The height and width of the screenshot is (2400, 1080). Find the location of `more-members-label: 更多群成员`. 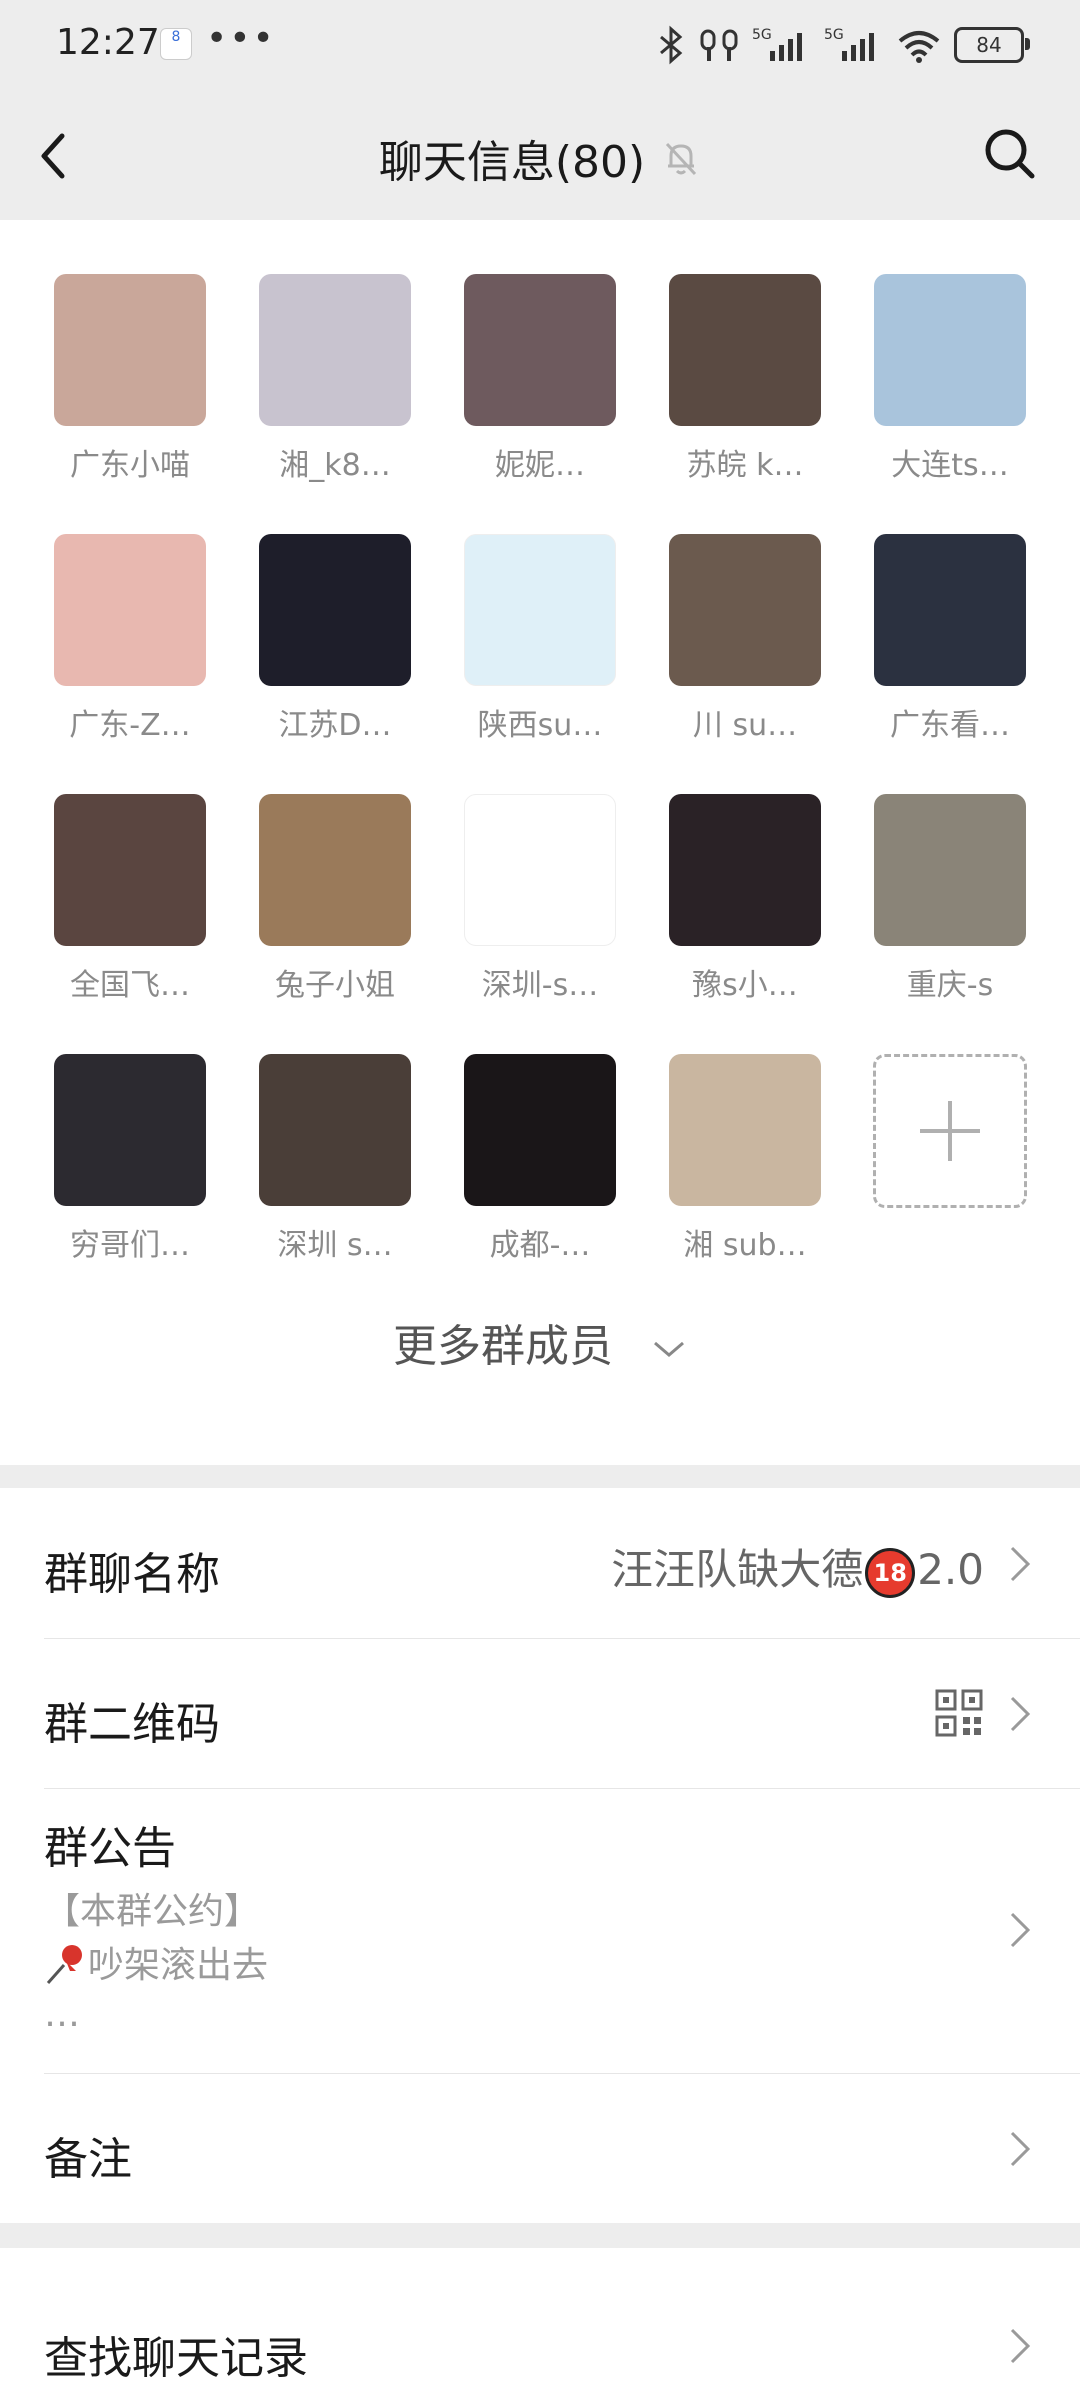

more-members-label: 更多群成员 is located at coordinates (503, 1346).